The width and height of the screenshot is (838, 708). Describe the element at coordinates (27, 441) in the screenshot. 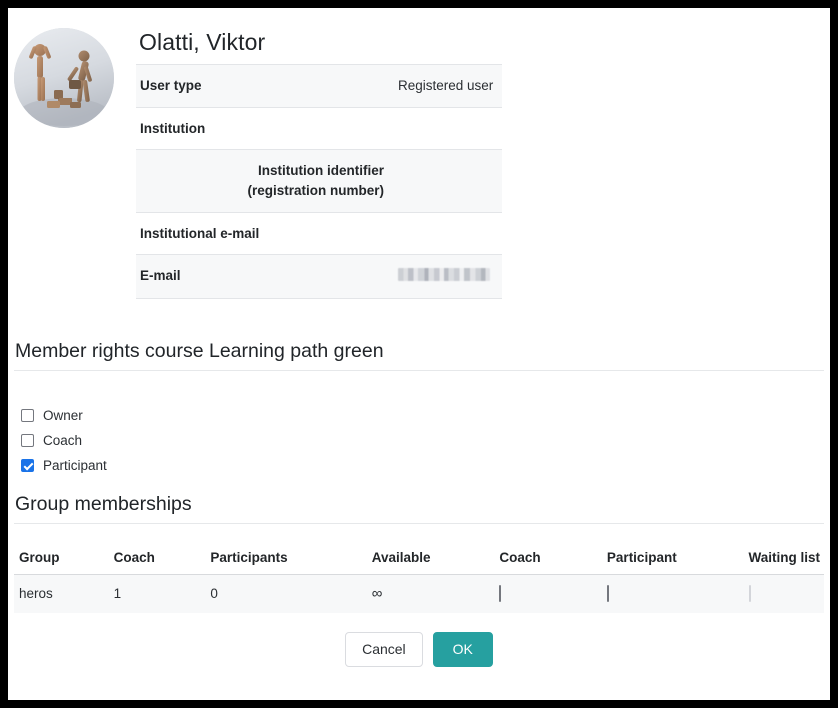

I see `checkbox-coach` at that location.